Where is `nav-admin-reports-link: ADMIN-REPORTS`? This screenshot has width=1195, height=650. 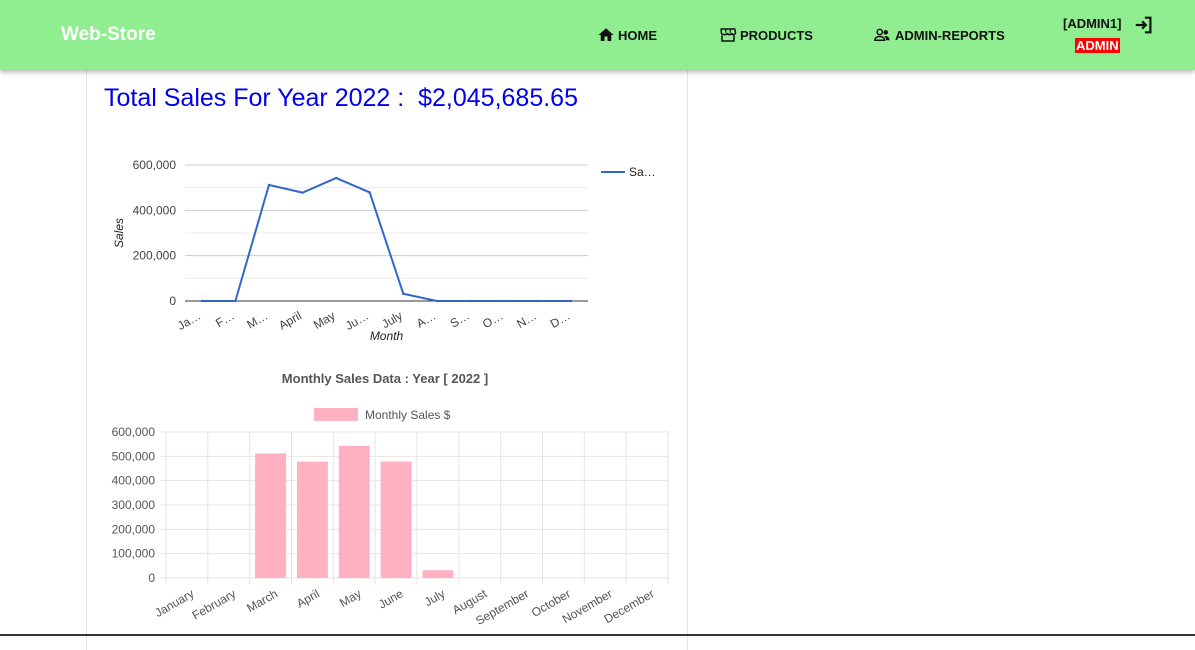 nav-admin-reports-link: ADMIN-REPORTS is located at coordinates (938, 35).